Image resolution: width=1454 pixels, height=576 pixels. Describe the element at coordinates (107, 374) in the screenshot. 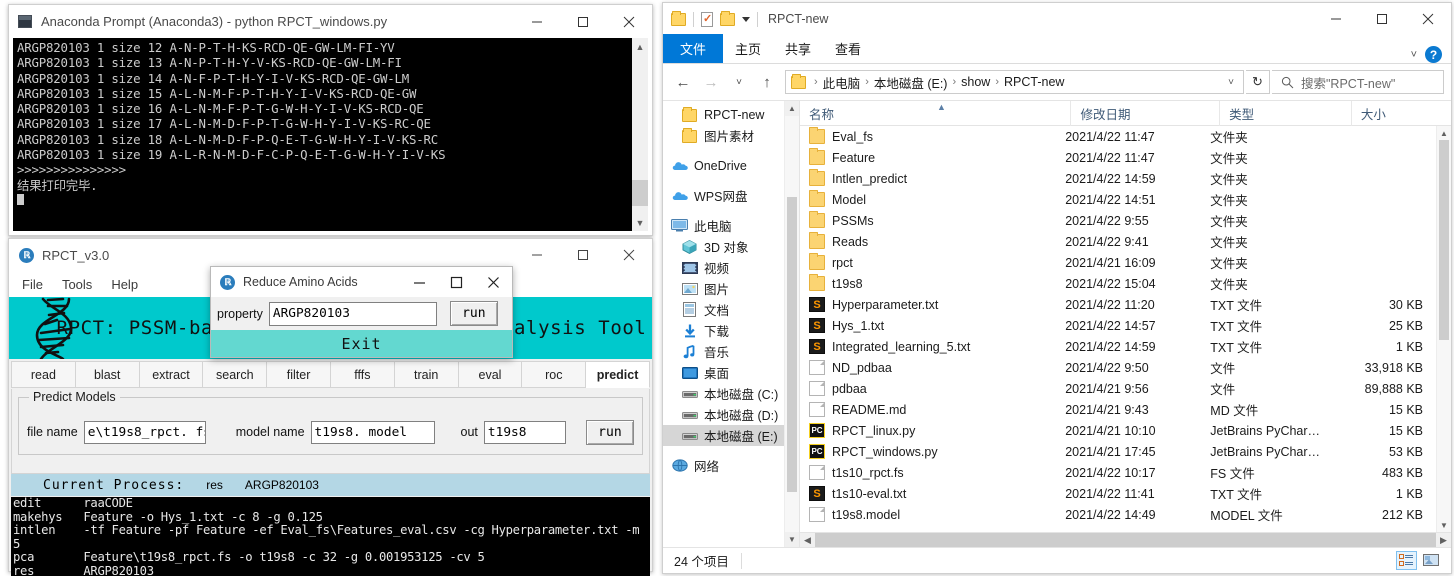

I see `tab-blast: blast` at that location.